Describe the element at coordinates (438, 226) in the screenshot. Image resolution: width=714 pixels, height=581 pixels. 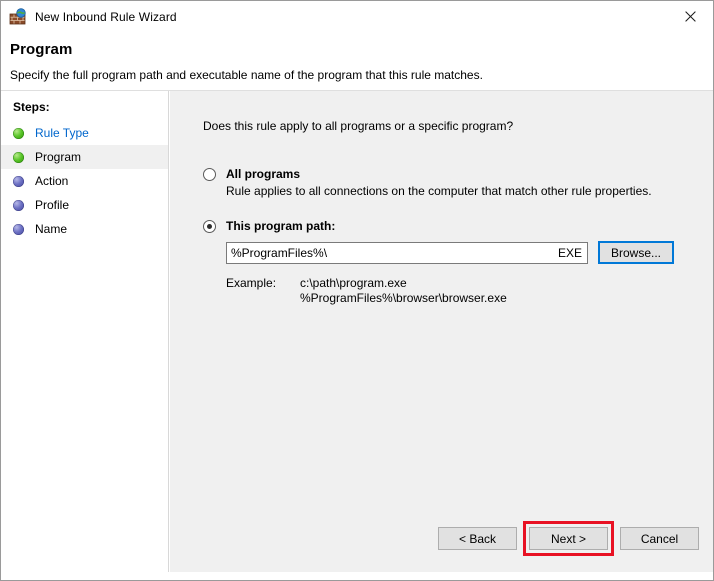
I see `option-program-path-row: This program path:` at that location.